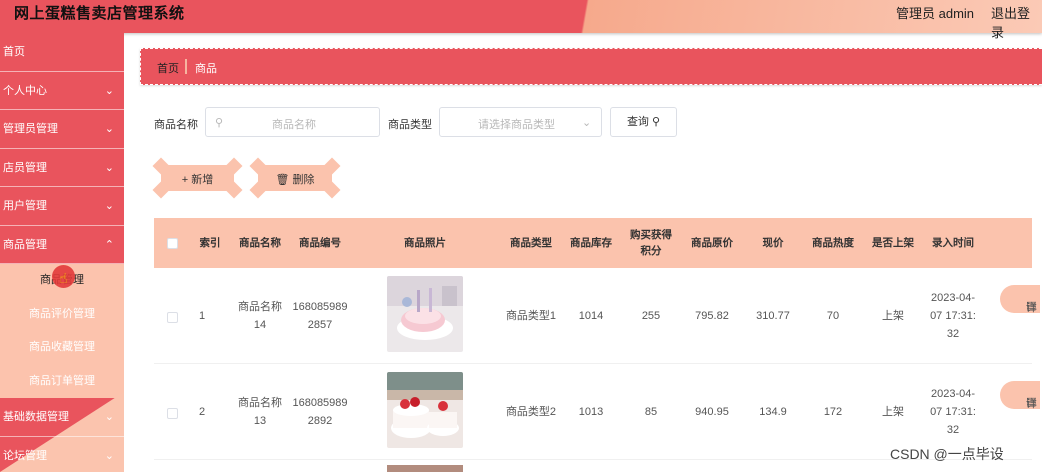  I want to click on add-label: 新增, so click(202, 180).